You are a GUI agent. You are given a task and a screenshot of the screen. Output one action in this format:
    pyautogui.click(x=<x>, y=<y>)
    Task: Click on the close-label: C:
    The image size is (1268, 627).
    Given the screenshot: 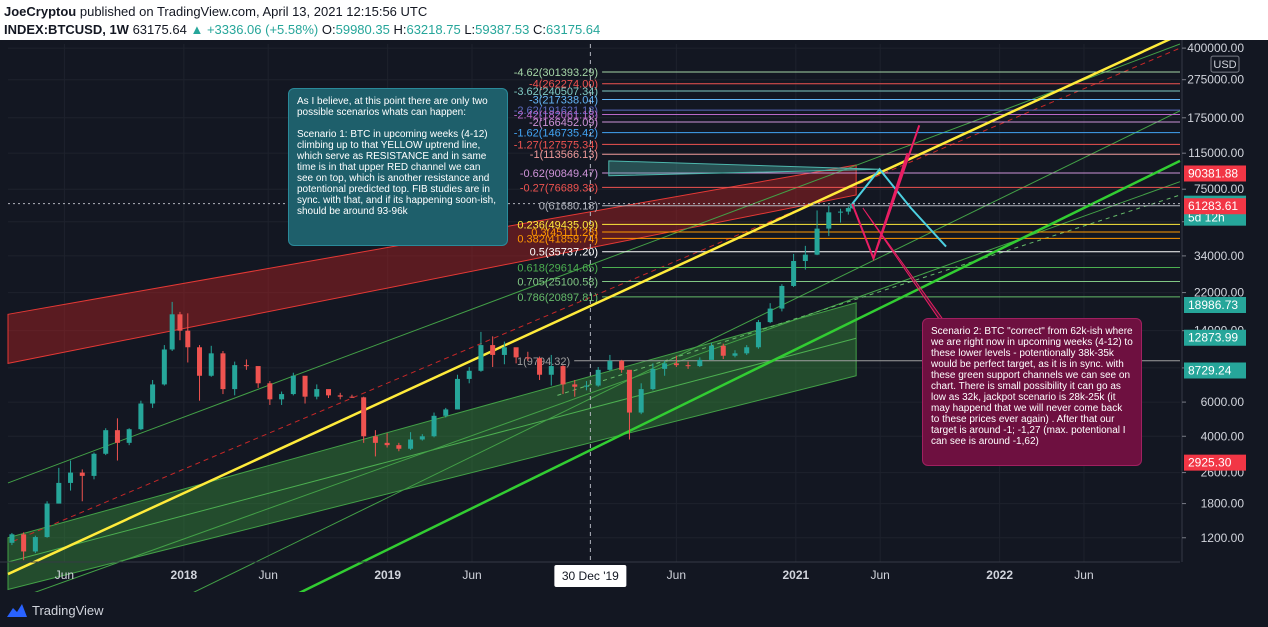 What is the action you would take?
    pyautogui.click(x=540, y=29)
    